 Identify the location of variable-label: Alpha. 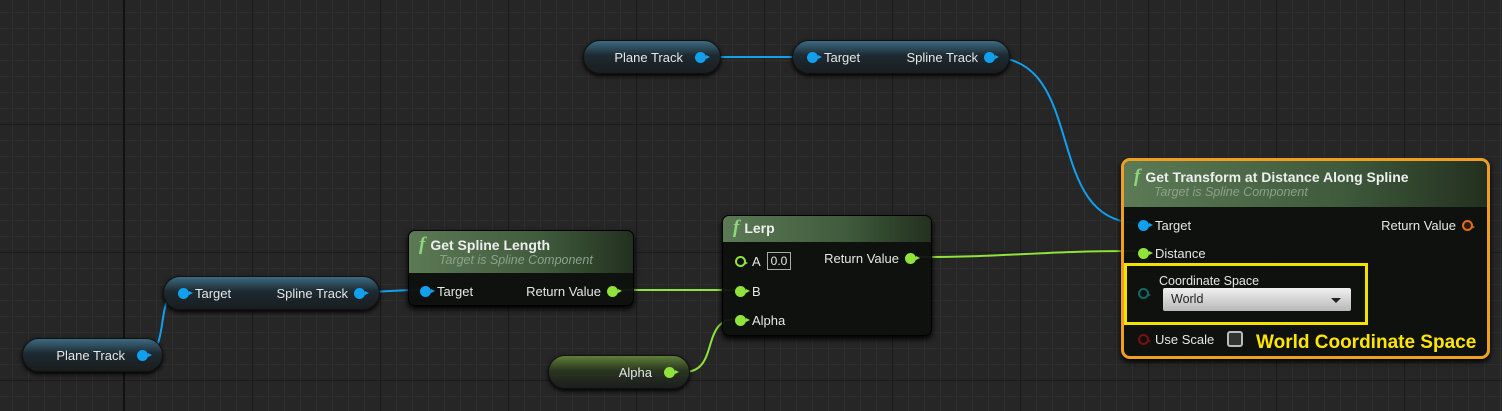
(635, 372).